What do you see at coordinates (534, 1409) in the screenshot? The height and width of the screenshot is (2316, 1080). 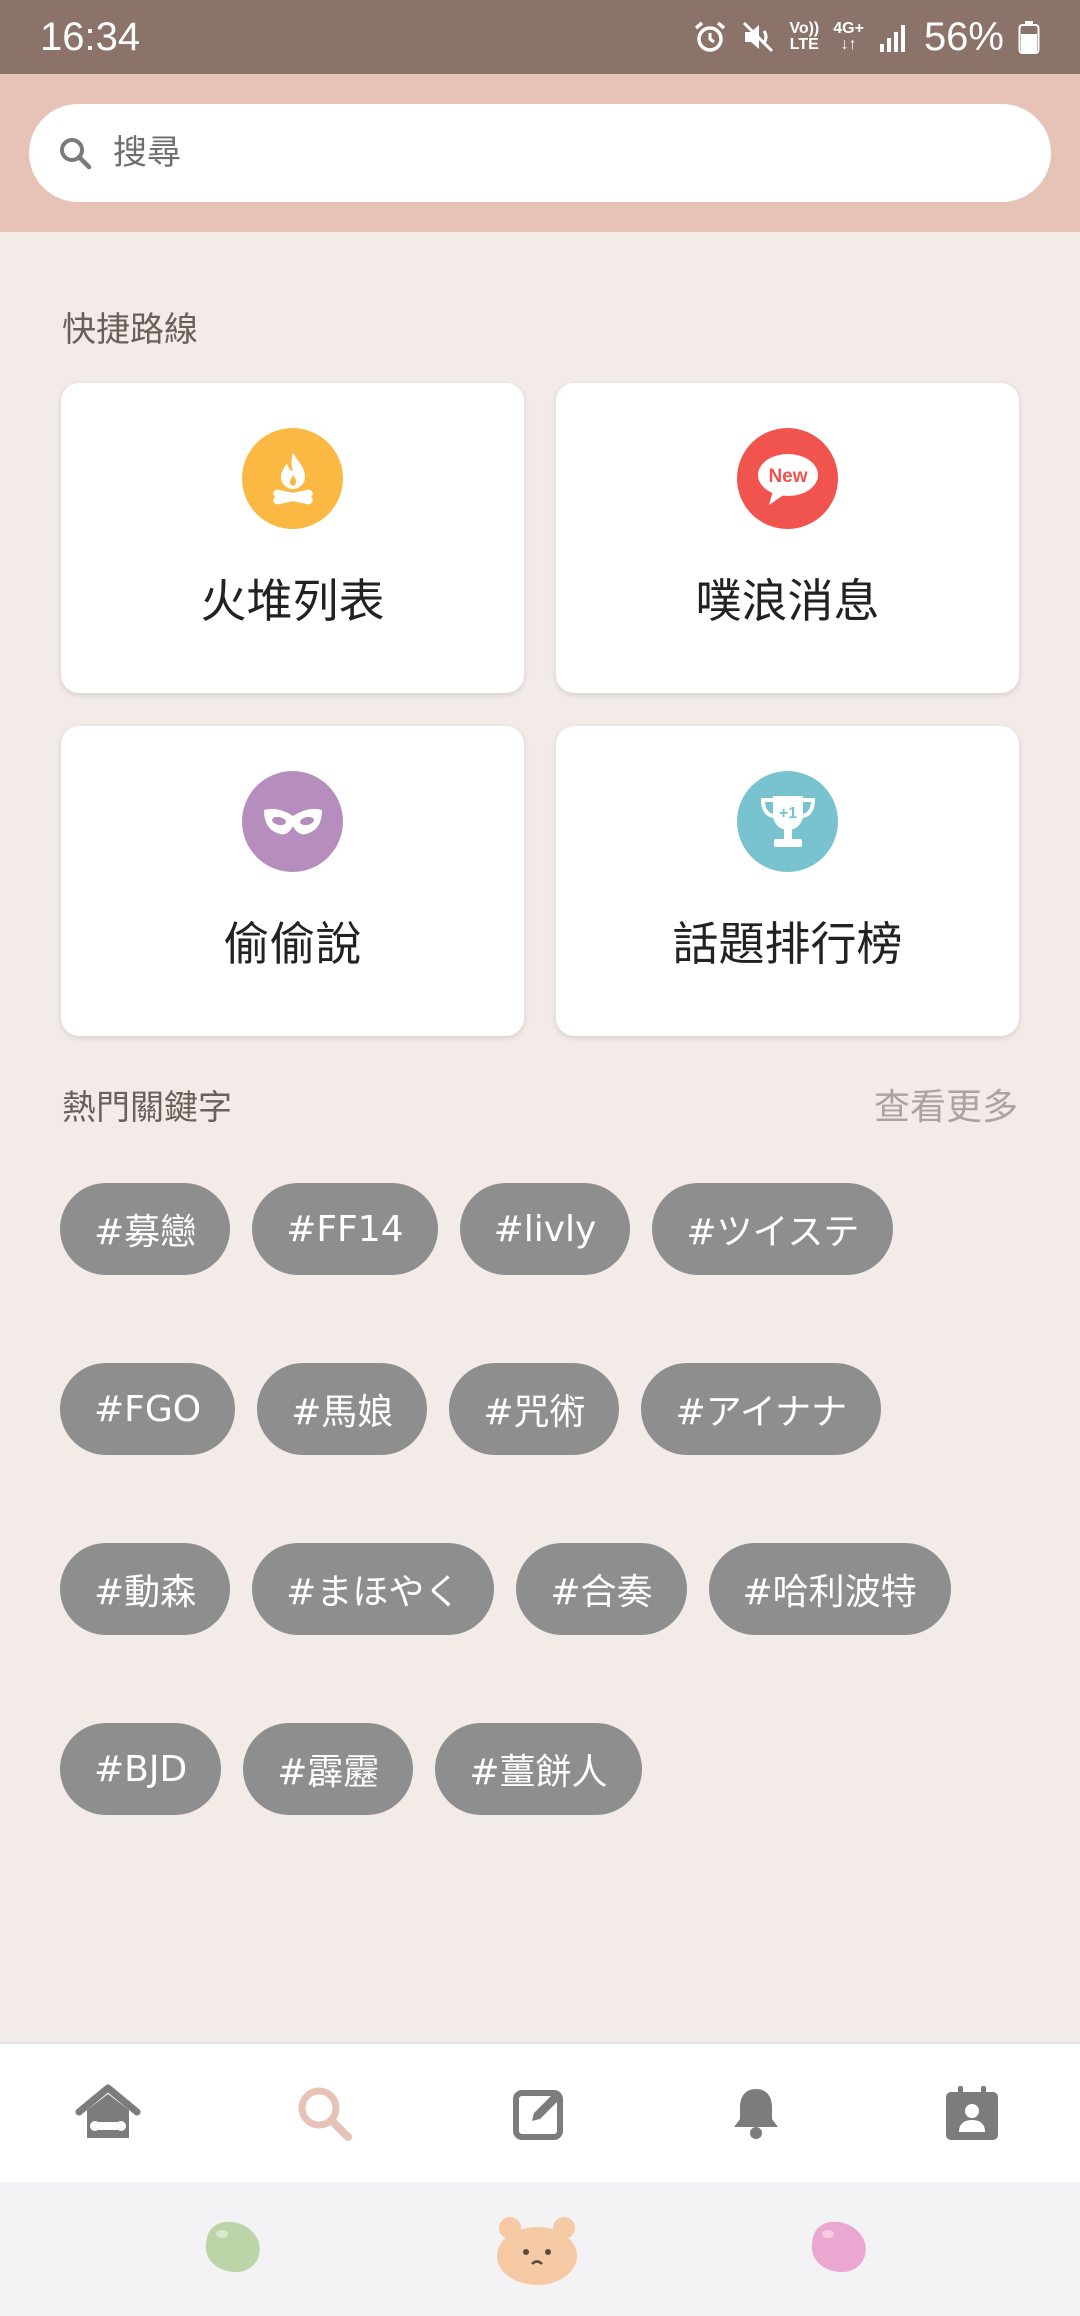 I see `keyword-tag: #咒術` at bounding box center [534, 1409].